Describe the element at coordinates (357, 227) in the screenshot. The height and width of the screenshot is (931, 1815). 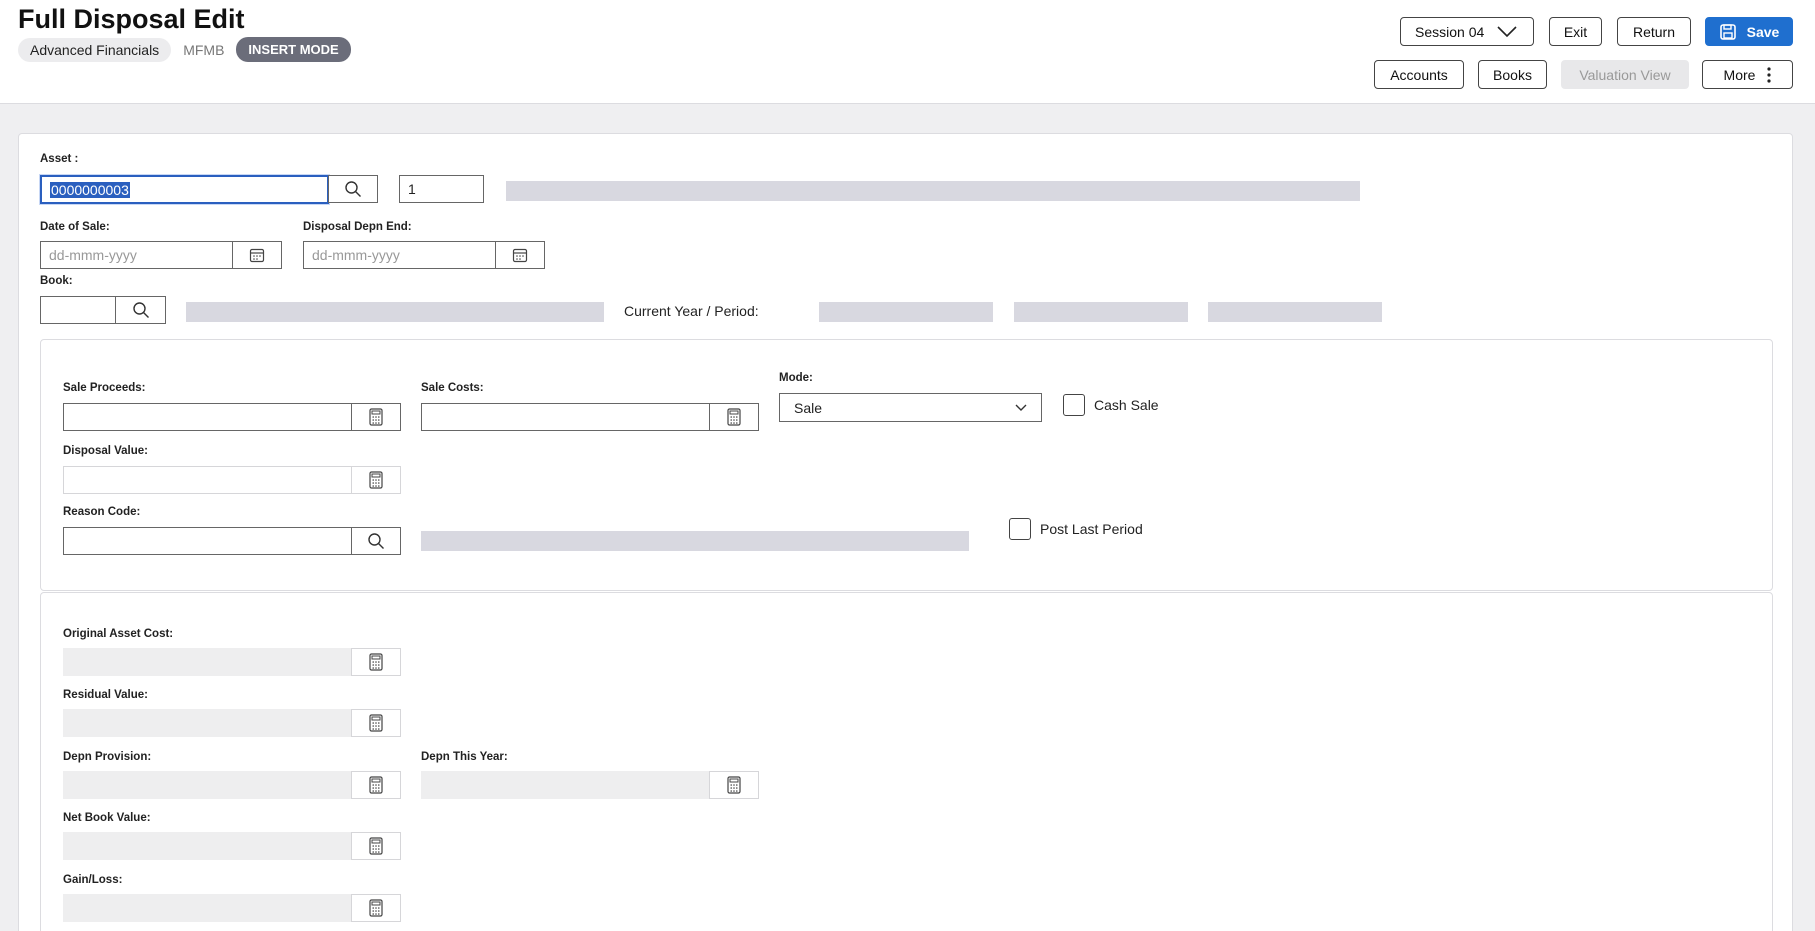
I see `disposal-depn-end-label: Disposal Depn End:` at that location.